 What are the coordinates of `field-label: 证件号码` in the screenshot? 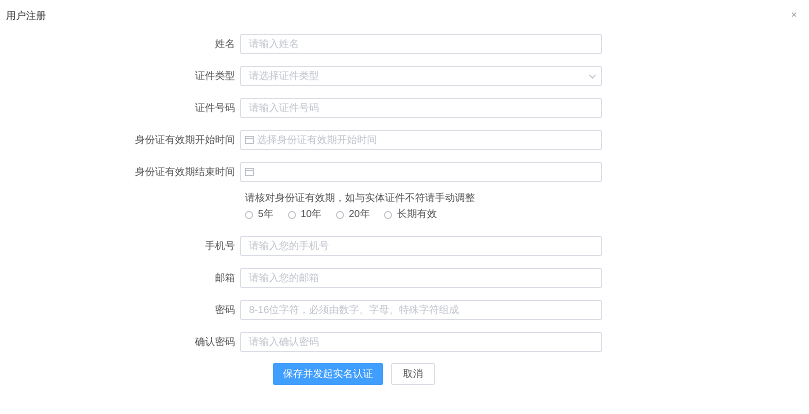 It's located at (215, 108).